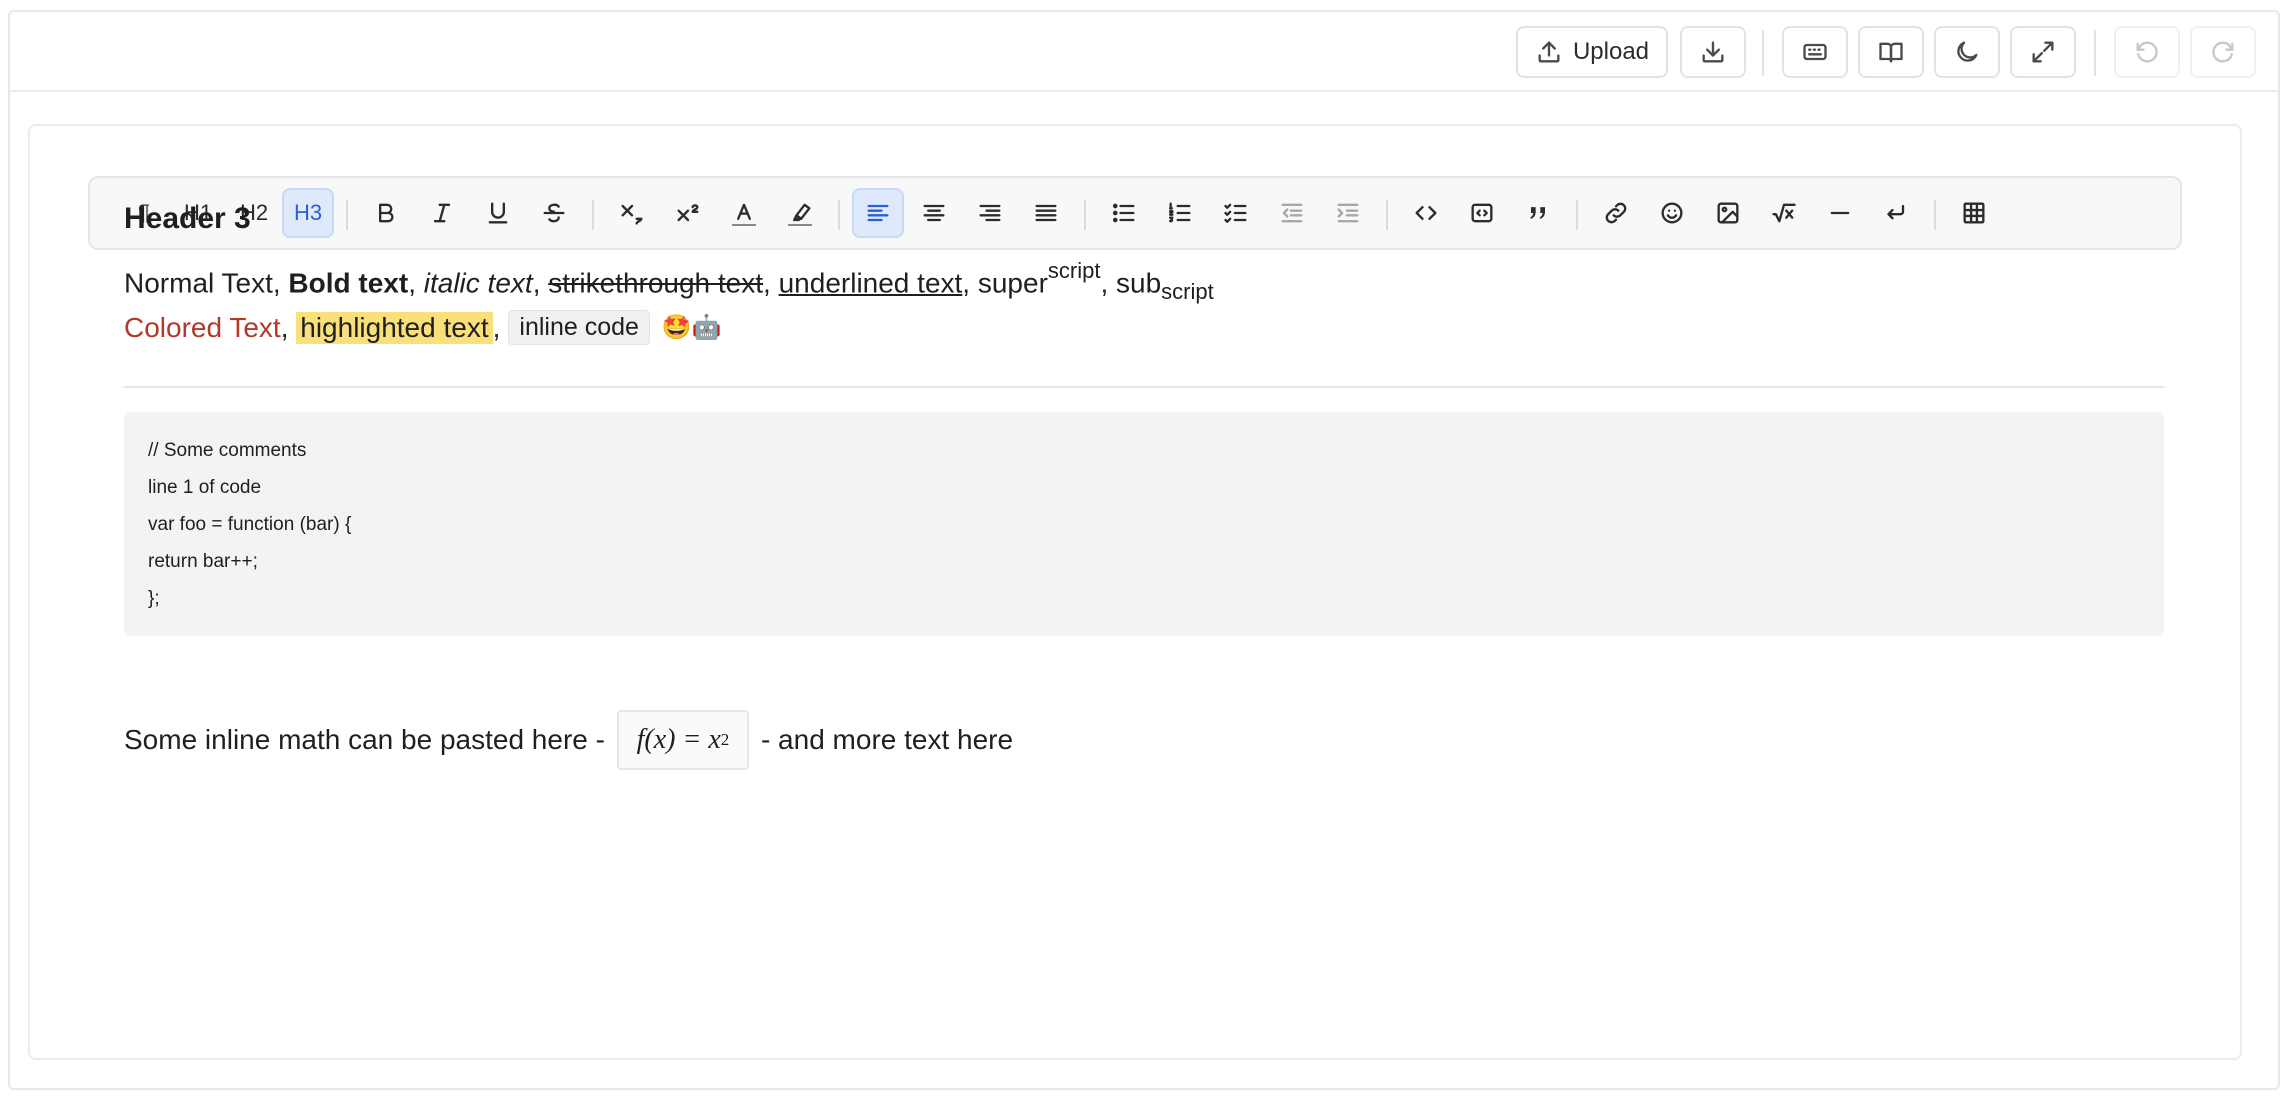 The image size is (2288, 1106). Describe the element at coordinates (205, 487) in the screenshot. I see `code-line: line 1 of code` at that location.